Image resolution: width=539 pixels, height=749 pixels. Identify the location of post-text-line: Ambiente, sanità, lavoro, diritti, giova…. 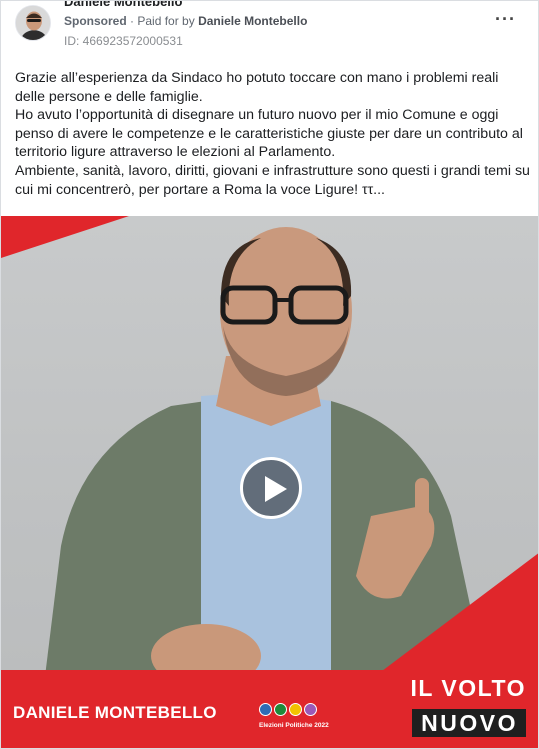
(272, 180).